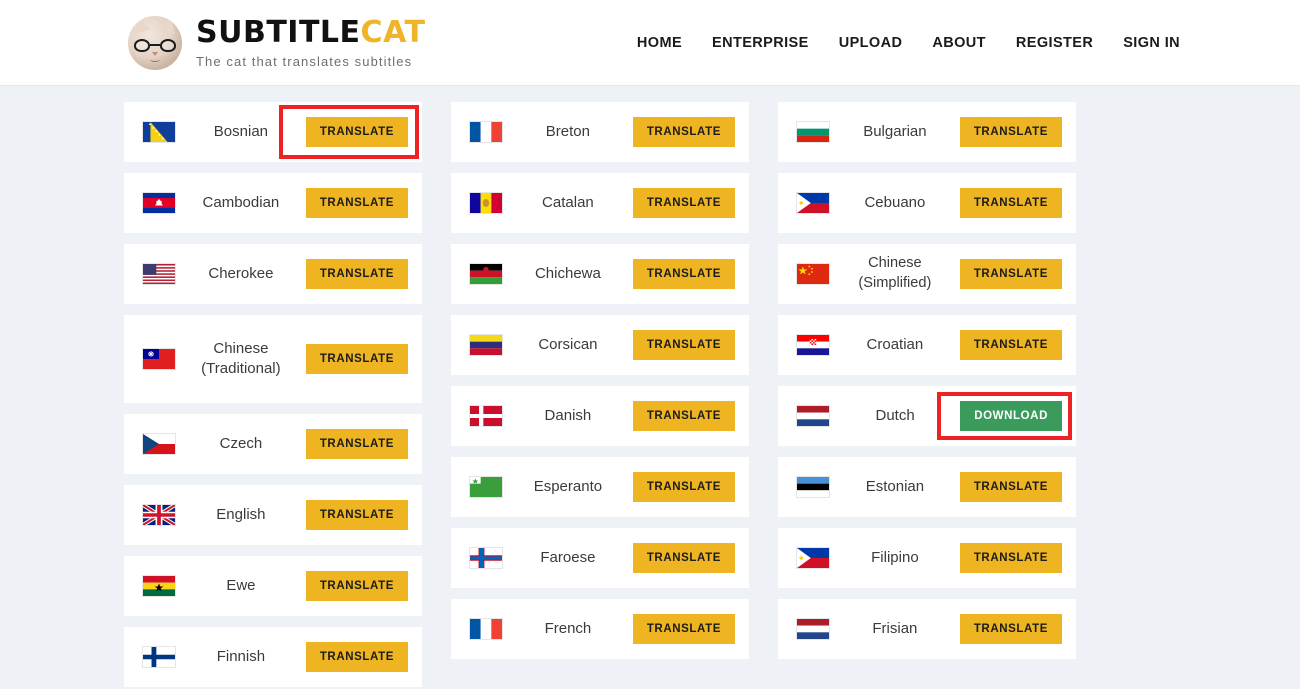  I want to click on language-name: Cherokee, so click(241, 273).